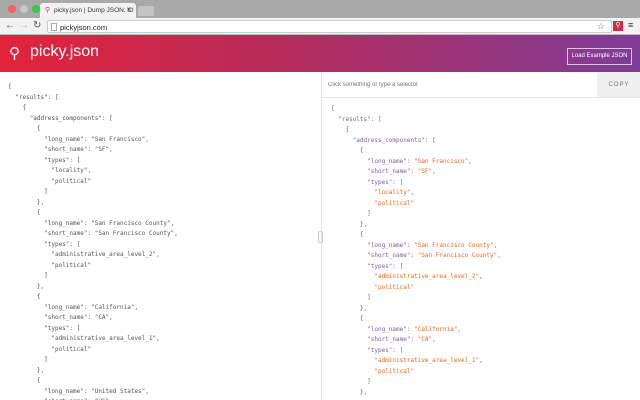 This screenshot has height=400, width=640. I want to click on extension-icon: ⚲, so click(618, 26).